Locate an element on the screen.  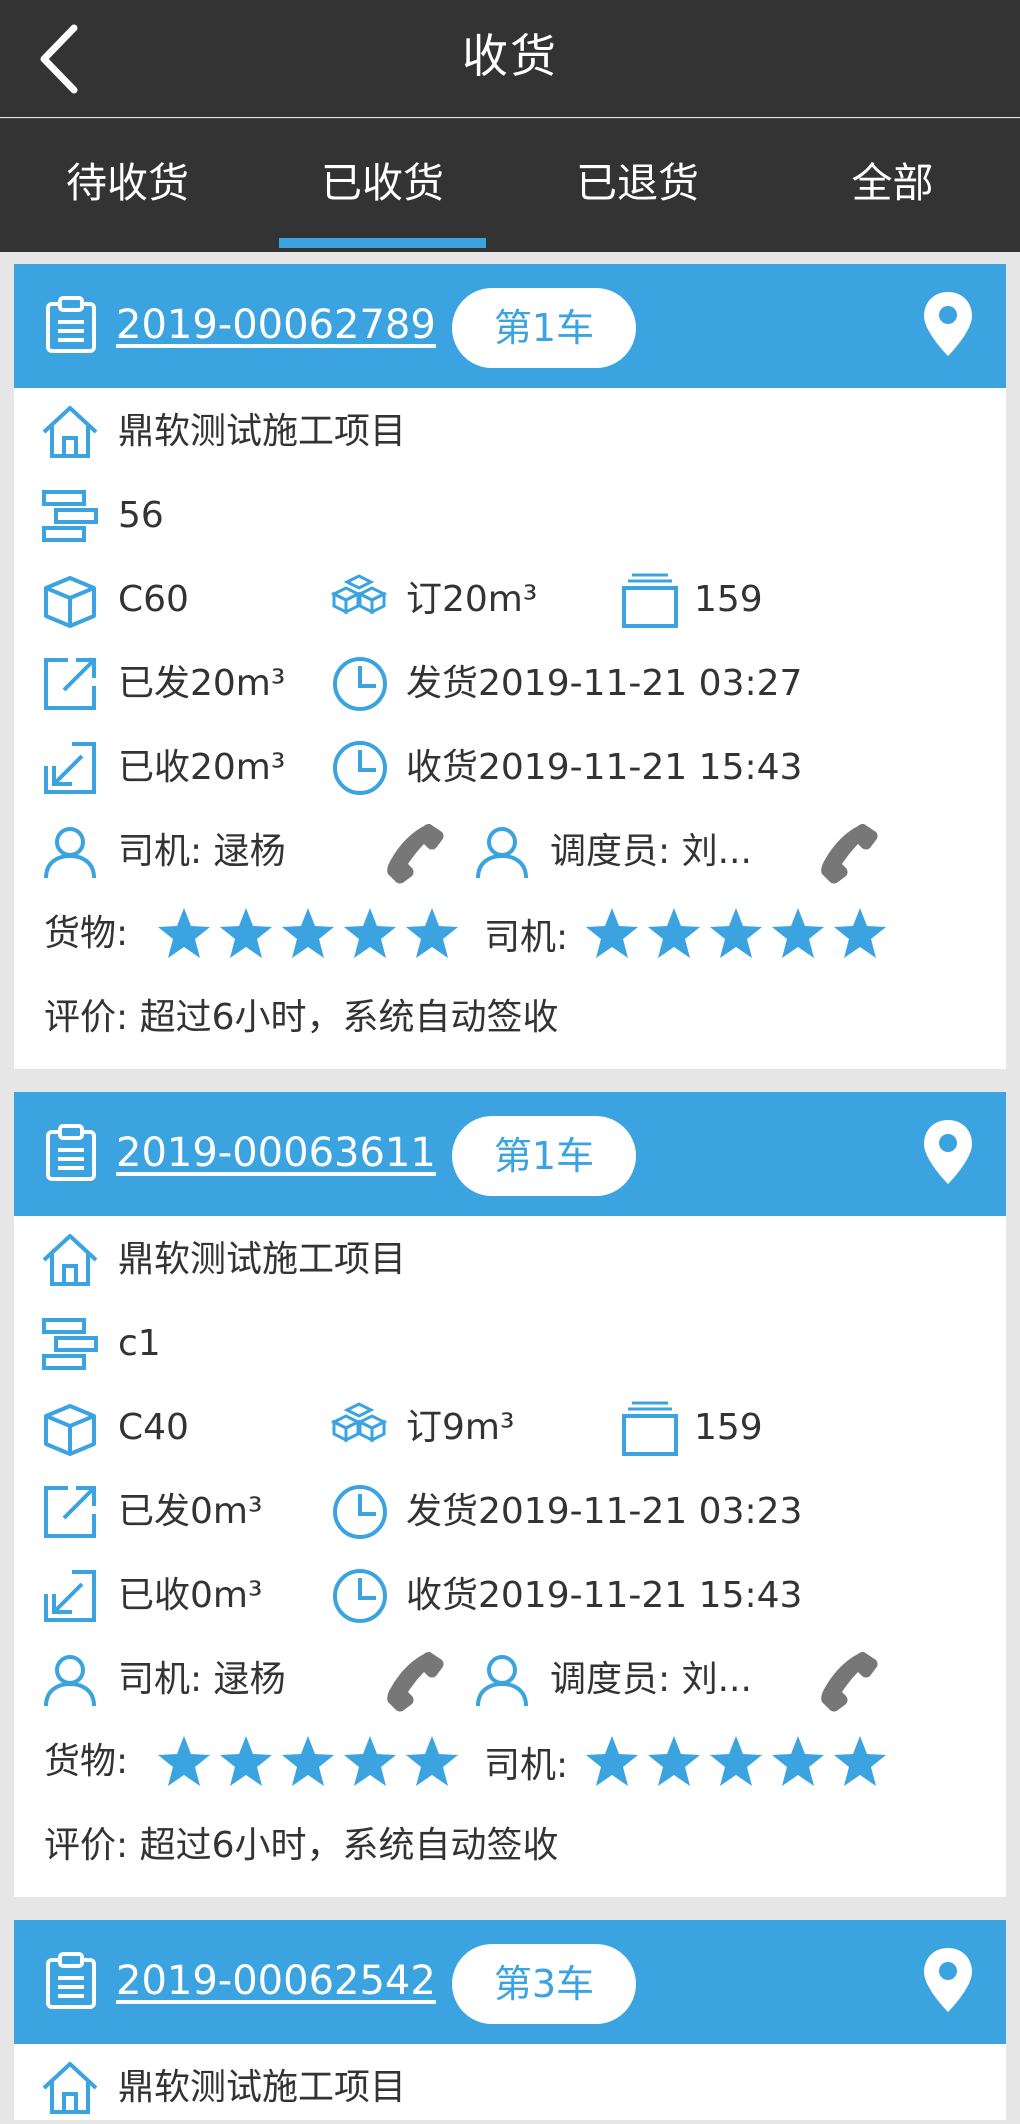
ship-time: 发货2019-11-21 03:27 is located at coordinates (604, 683).